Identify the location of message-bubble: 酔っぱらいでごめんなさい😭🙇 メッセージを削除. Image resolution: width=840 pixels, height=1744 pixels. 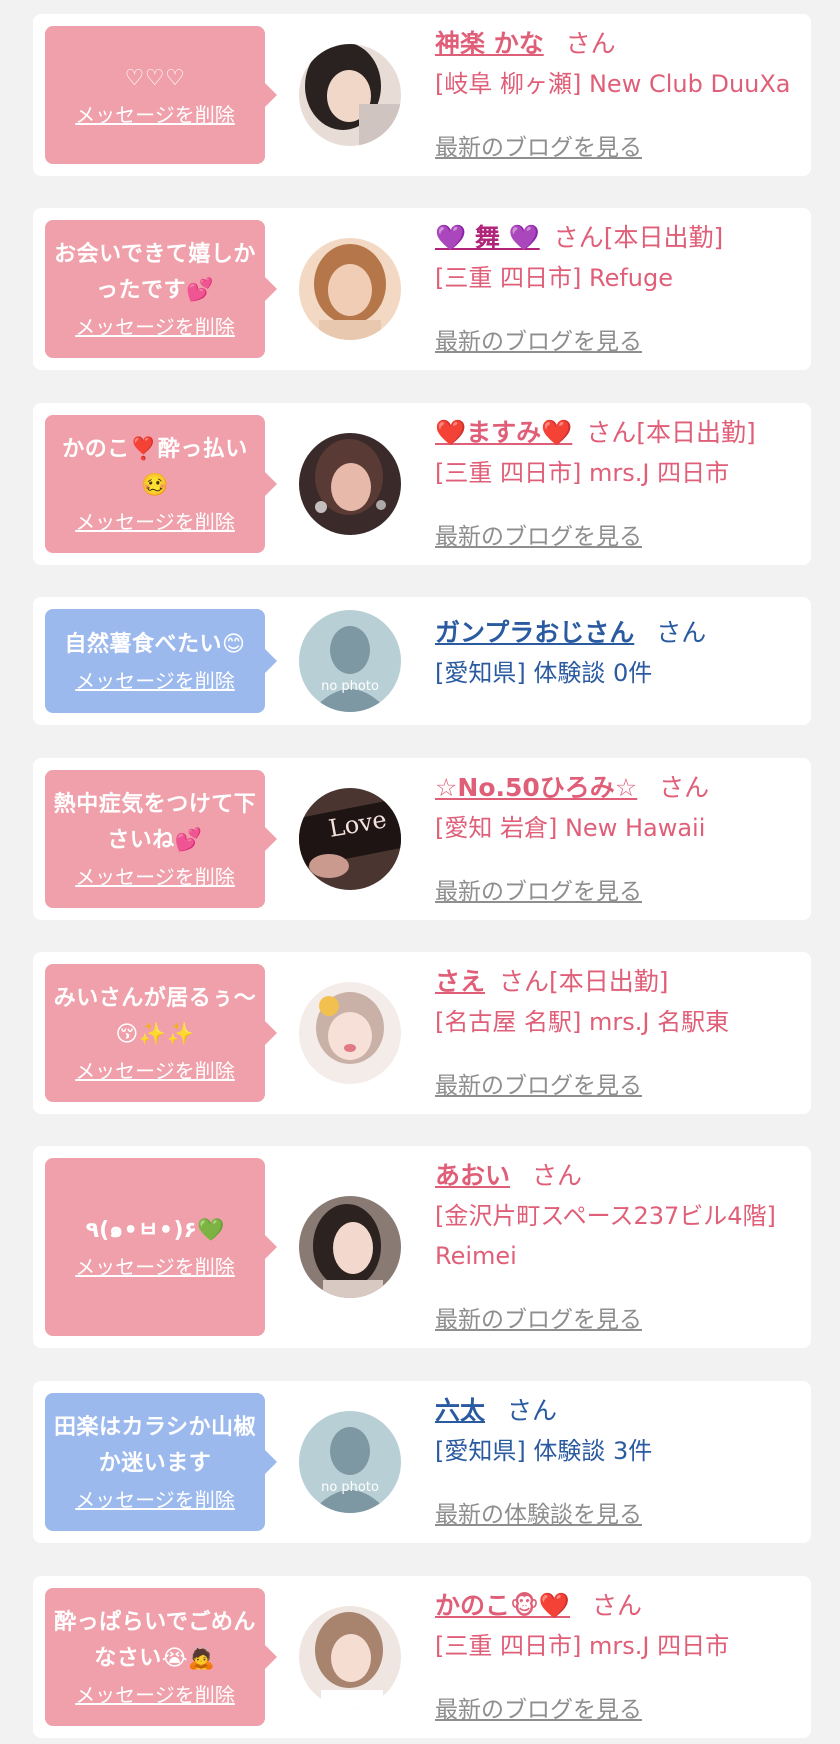
(161, 1657).